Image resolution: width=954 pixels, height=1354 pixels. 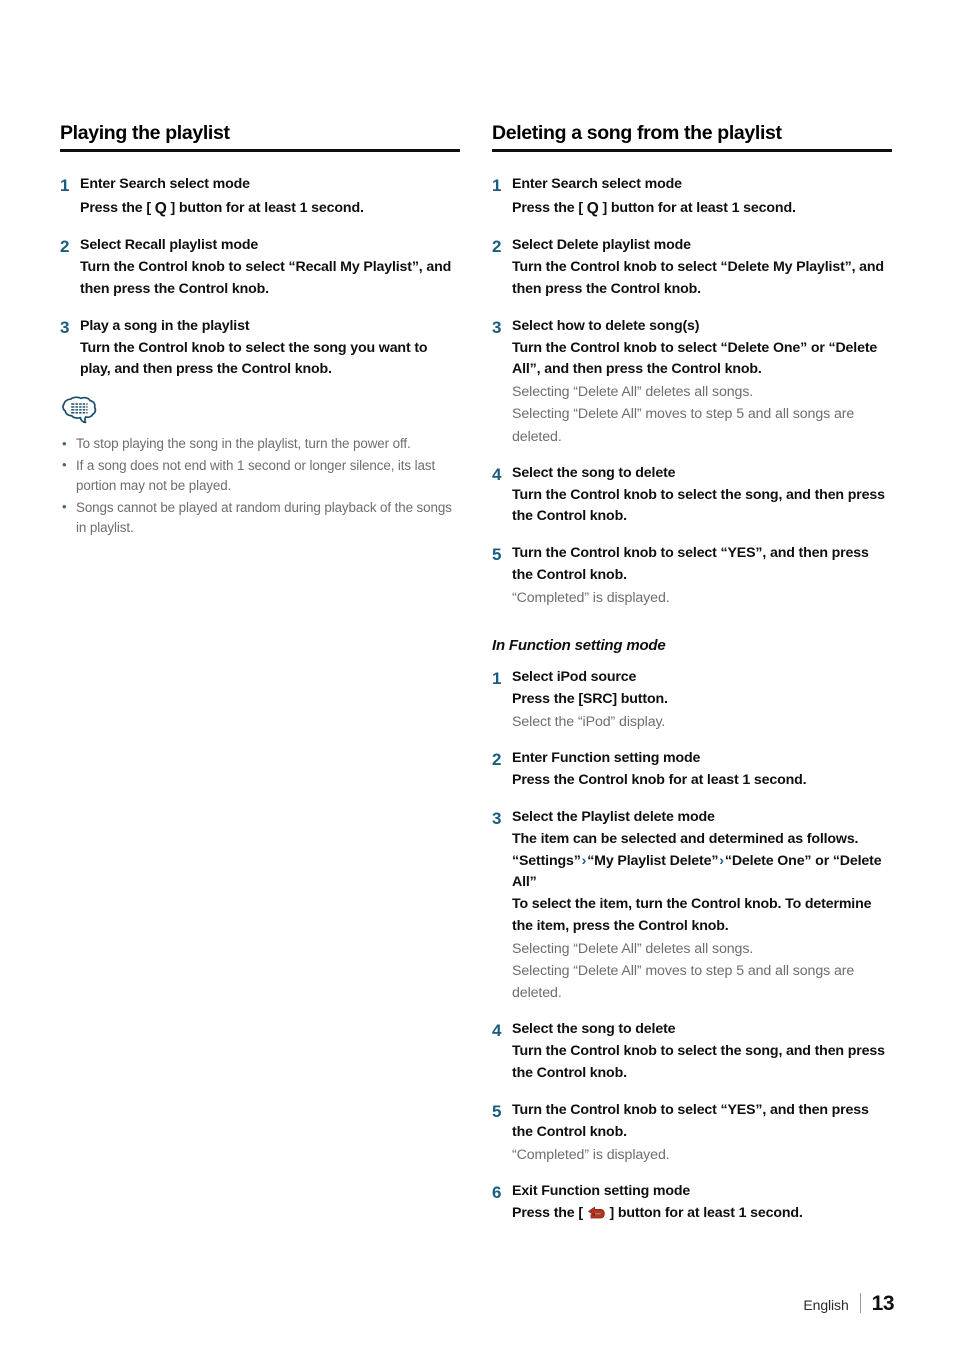 I want to click on page-footer: English 13, so click(x=848, y=1303).